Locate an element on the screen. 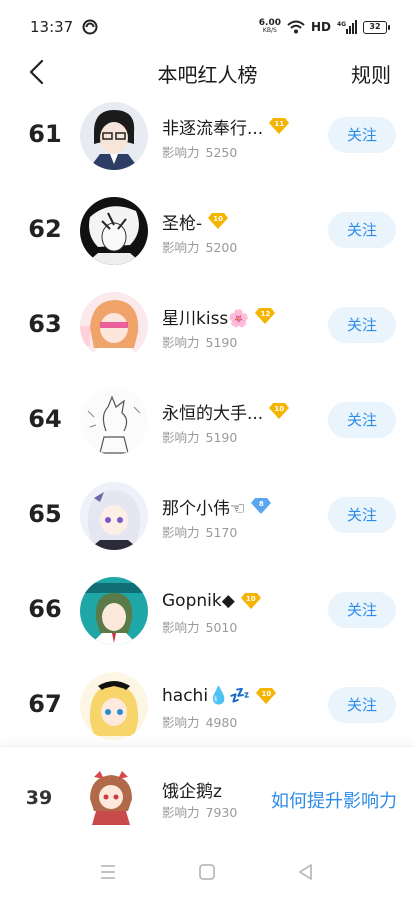 The height and width of the screenshot is (900, 415). user-name: 星川kiss🌸 is located at coordinates (205, 316).